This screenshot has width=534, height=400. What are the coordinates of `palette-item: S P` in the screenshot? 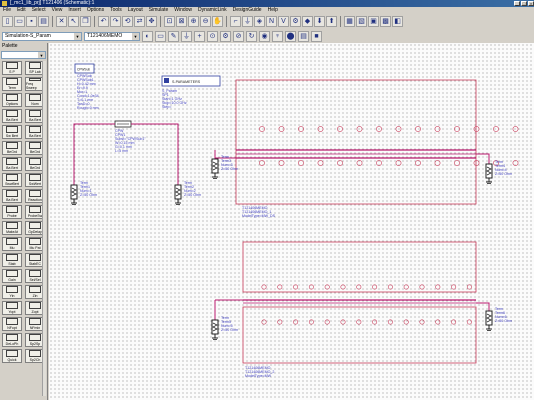 It's located at (12, 68).